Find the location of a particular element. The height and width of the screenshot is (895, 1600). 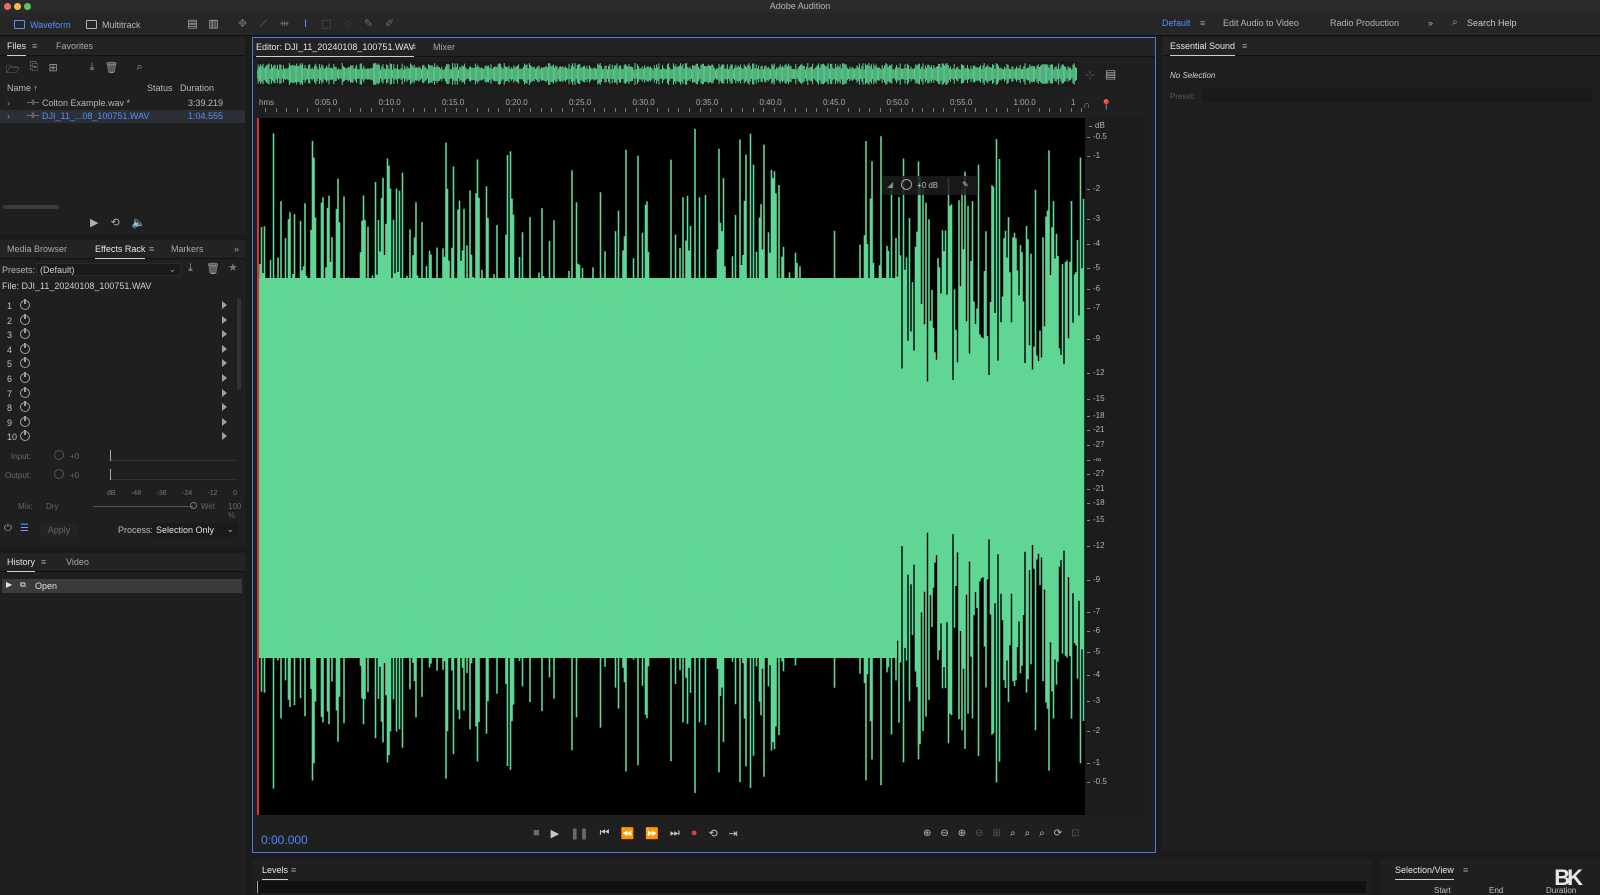

zoom-to-selection-icon: ⌕ is located at coordinates (1042, 833).